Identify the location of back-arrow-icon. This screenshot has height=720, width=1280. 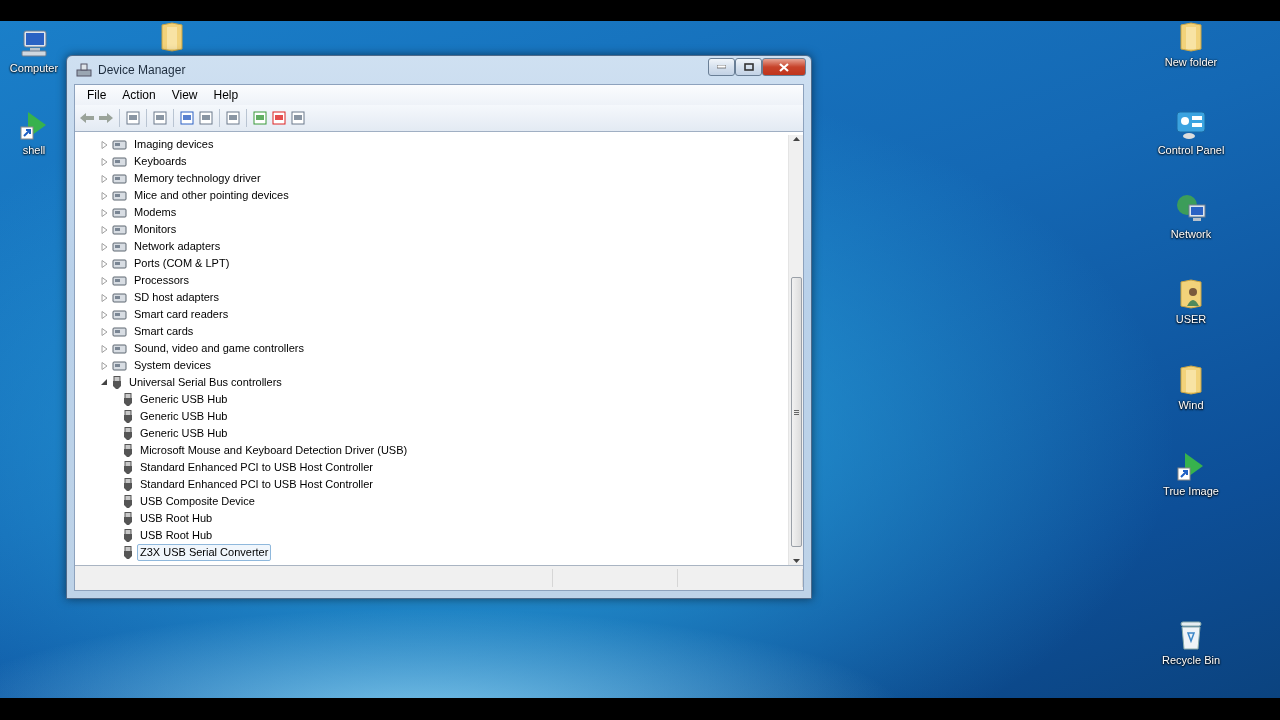
(87, 118).